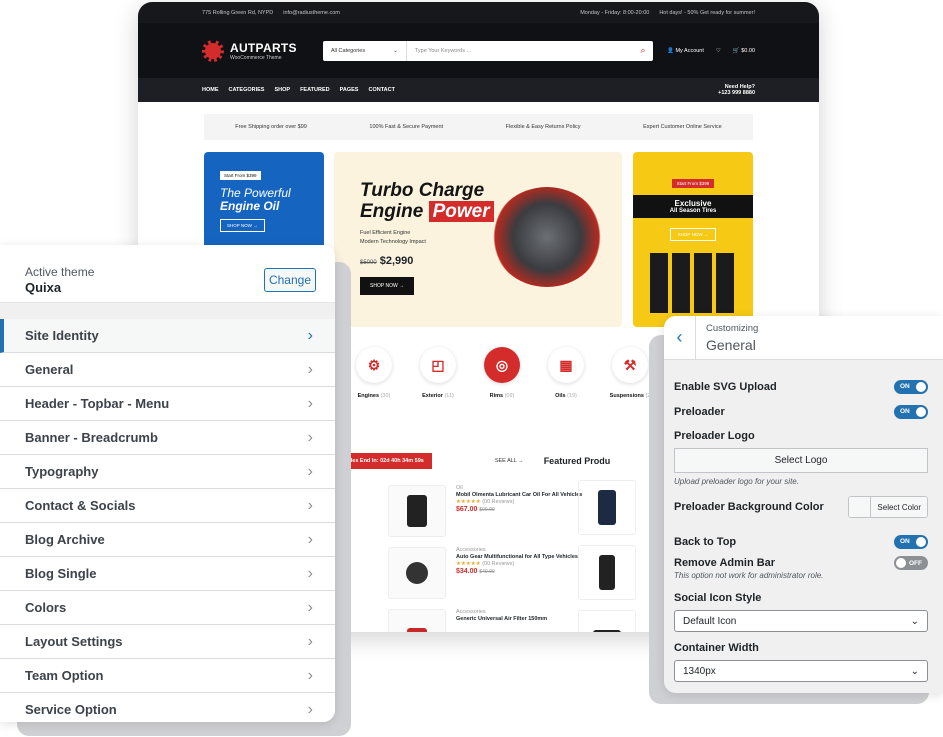 This screenshot has width=943, height=737. What do you see at coordinates (718, 598) in the screenshot?
I see `social-icon-label: Social Icon Style` at bounding box center [718, 598].